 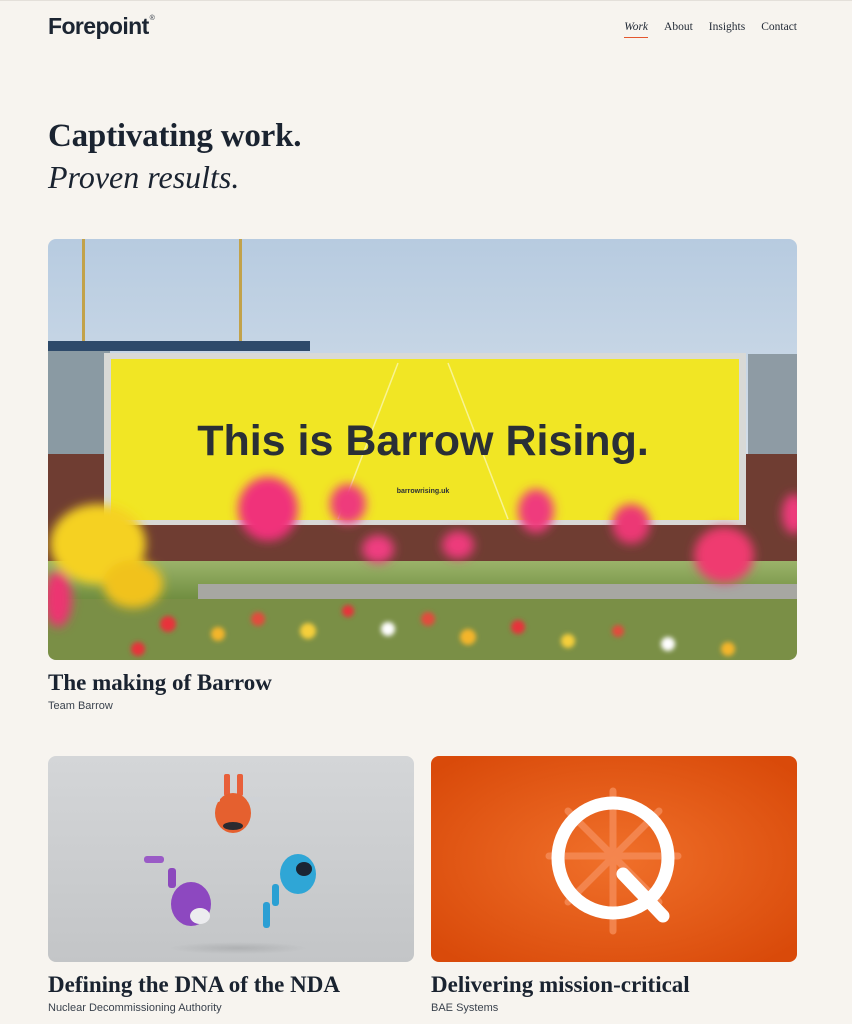 I want to click on featured-title: The making of Barrow, so click(x=160, y=683).